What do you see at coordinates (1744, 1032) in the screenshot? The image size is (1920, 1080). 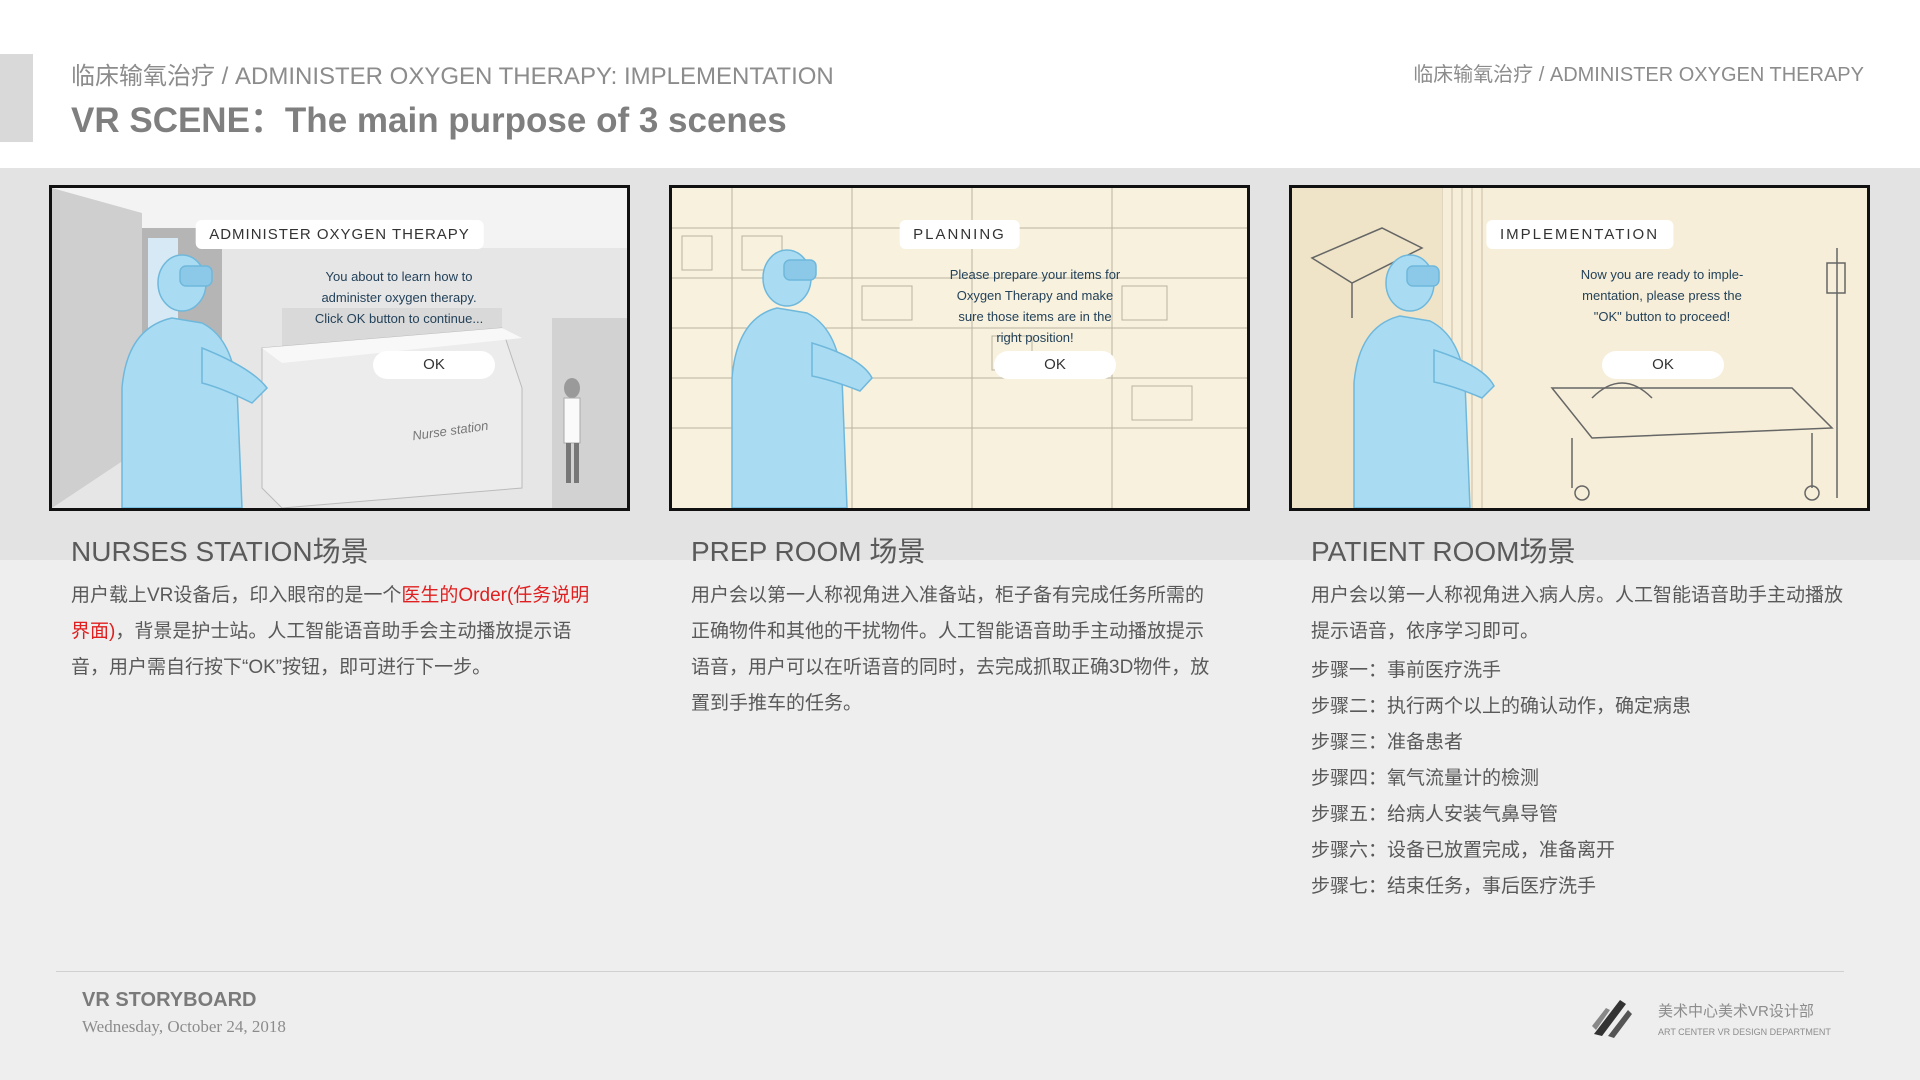 I see `logo-text-en: ART CENTER VR DESIGN DEPARTMENT` at bounding box center [1744, 1032].